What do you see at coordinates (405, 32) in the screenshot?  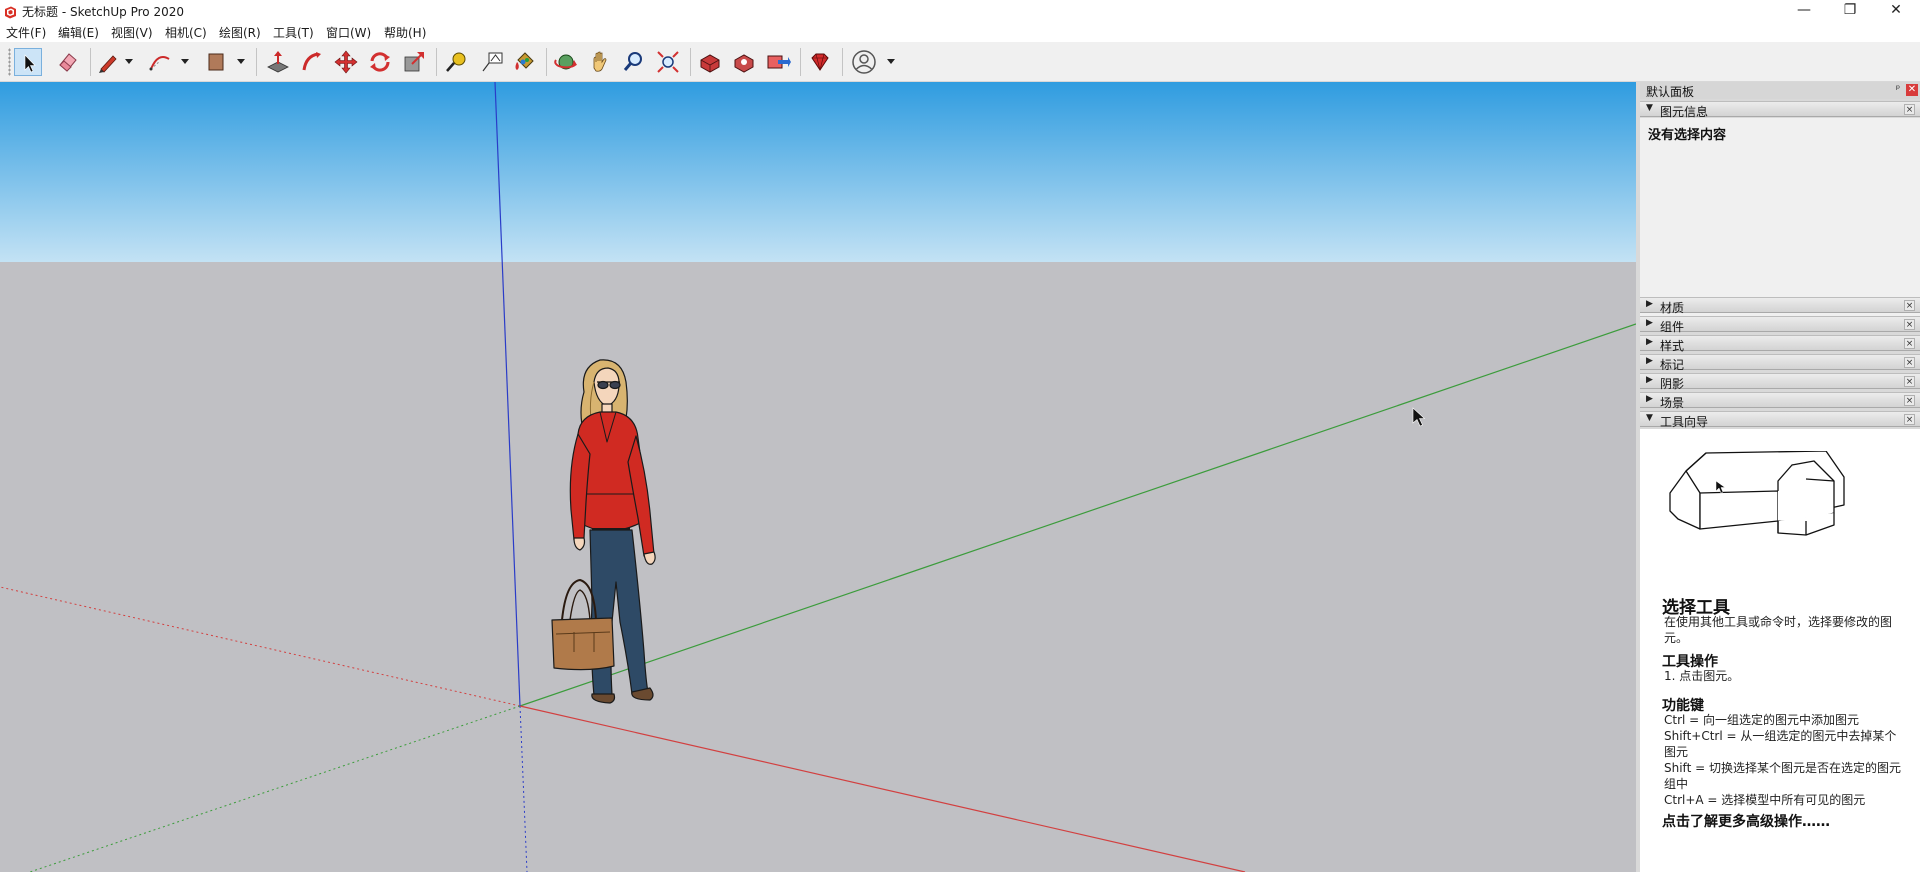 I see `menu-help: 帮助(H)` at bounding box center [405, 32].